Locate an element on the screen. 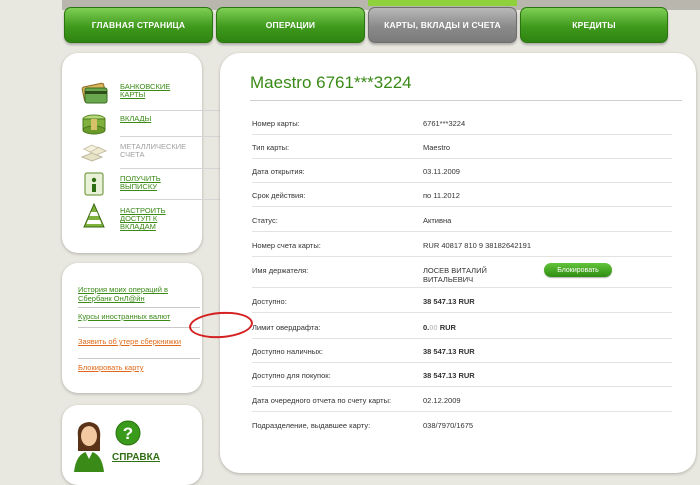  purchase-available-value: 38 547.13 RUR is located at coordinates (449, 375).